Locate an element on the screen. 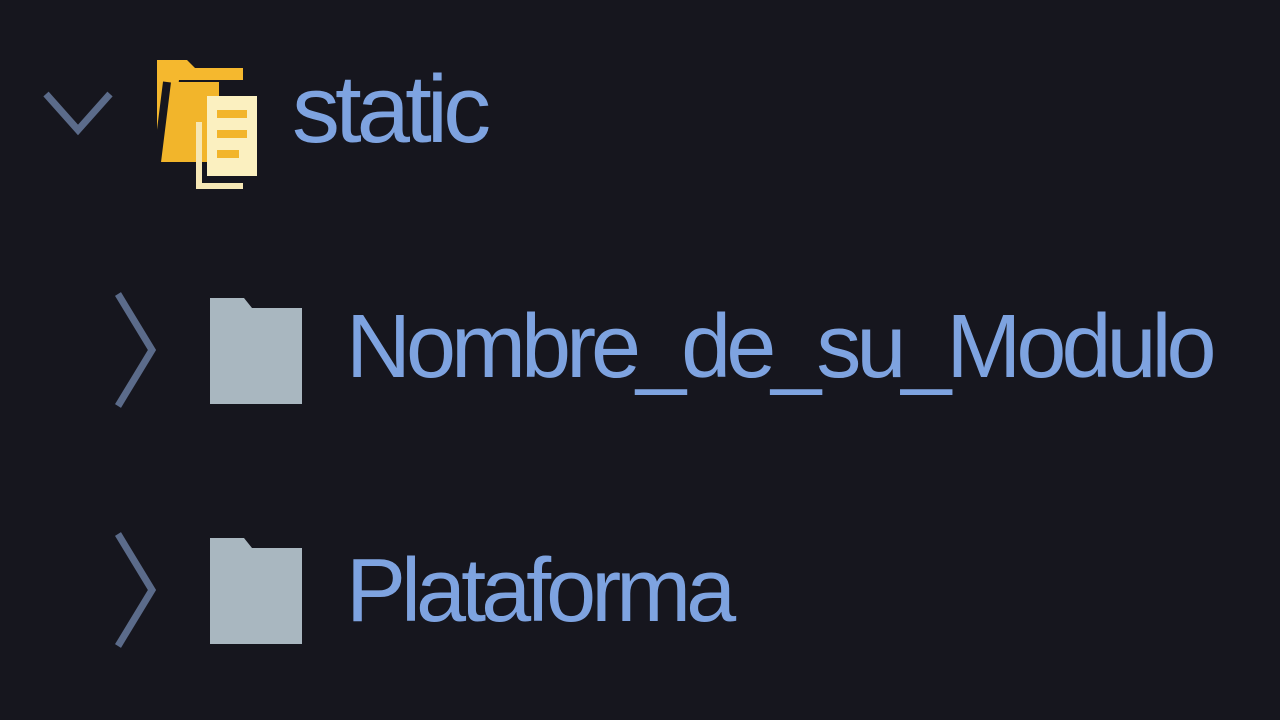 This screenshot has height=720, width=1280. chevron-down-icon is located at coordinates (78, 112).